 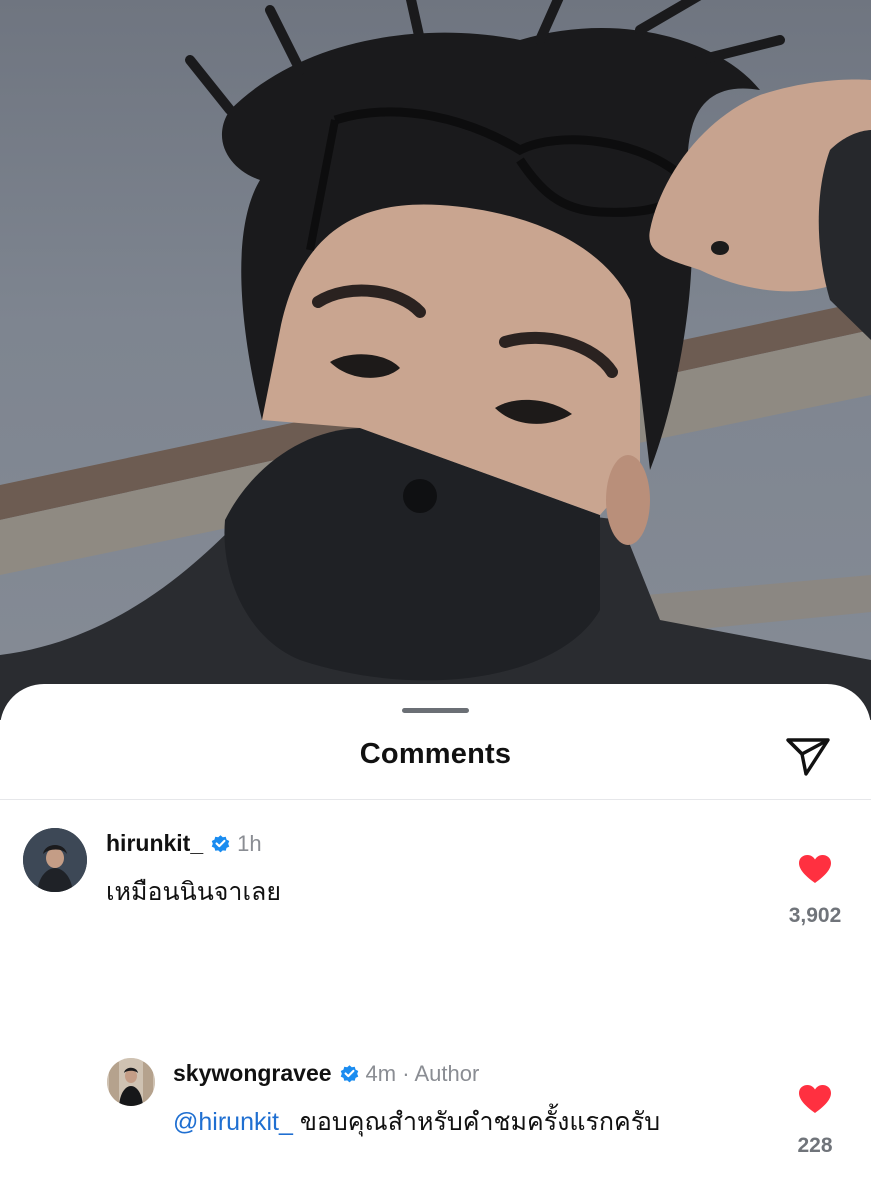 I want to click on like-count: 3,902, so click(x=815, y=915).